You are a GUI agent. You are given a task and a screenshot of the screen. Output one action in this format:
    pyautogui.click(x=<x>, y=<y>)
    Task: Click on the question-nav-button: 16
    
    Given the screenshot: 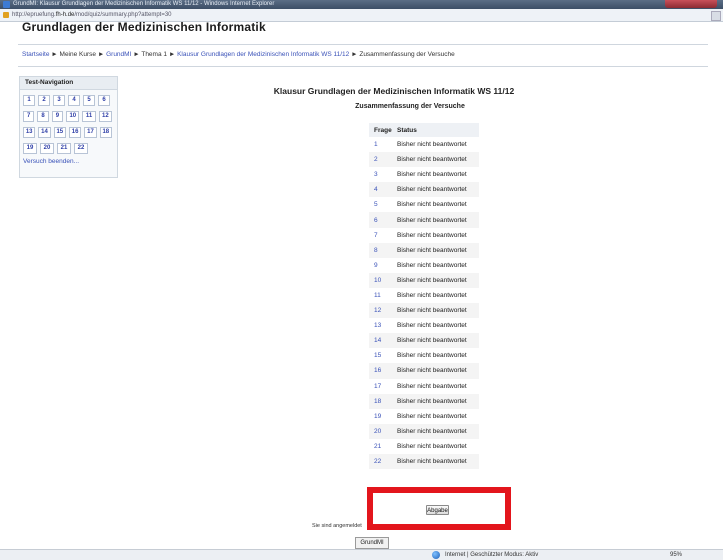 What is the action you would take?
    pyautogui.click(x=75, y=132)
    